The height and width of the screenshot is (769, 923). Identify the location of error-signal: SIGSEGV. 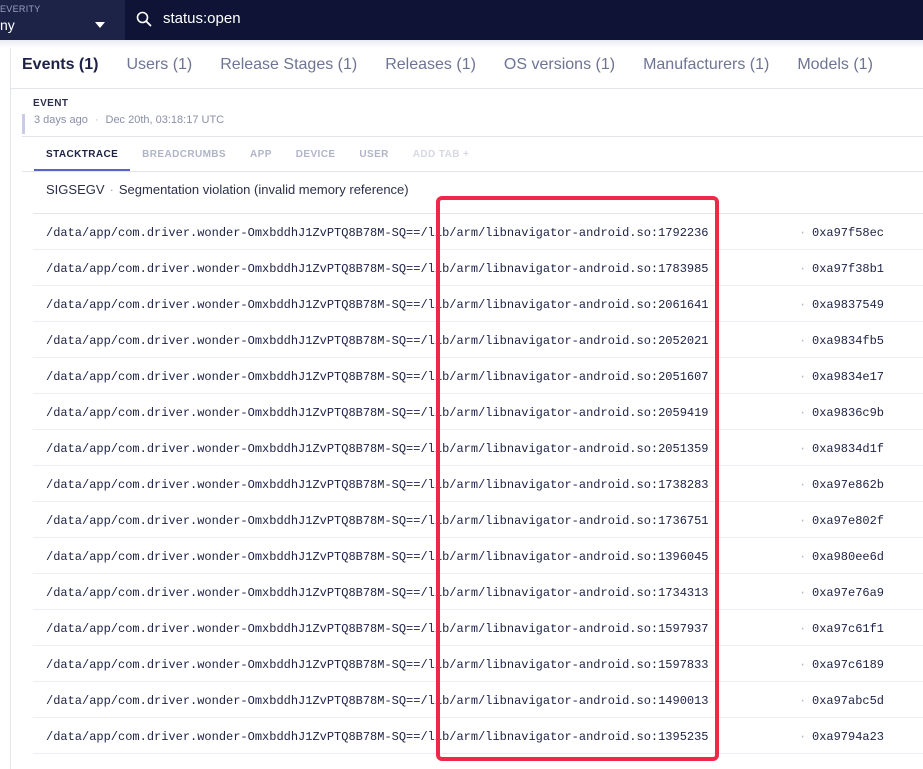
(75, 189).